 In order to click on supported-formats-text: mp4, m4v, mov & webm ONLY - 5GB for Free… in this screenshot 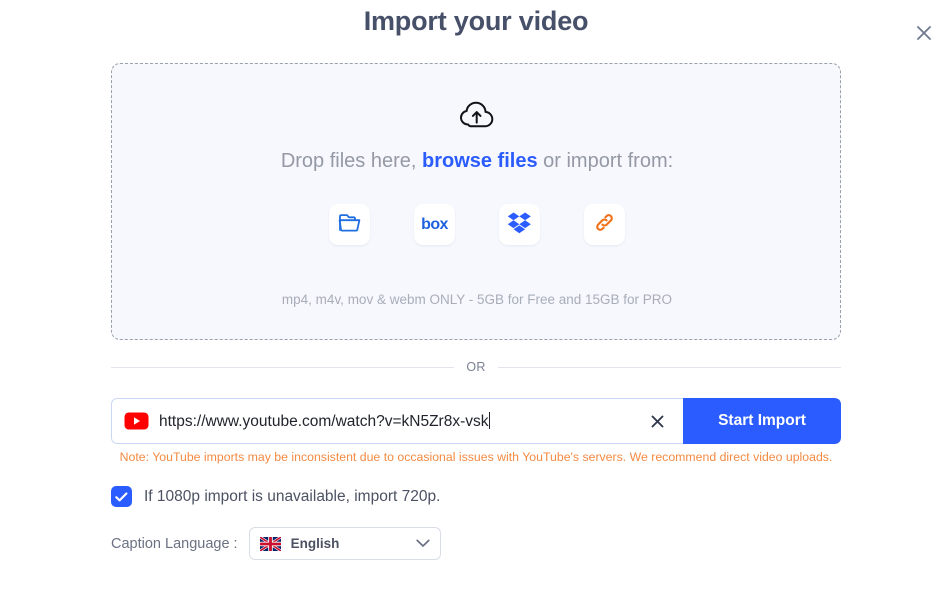, I will do `click(477, 299)`.